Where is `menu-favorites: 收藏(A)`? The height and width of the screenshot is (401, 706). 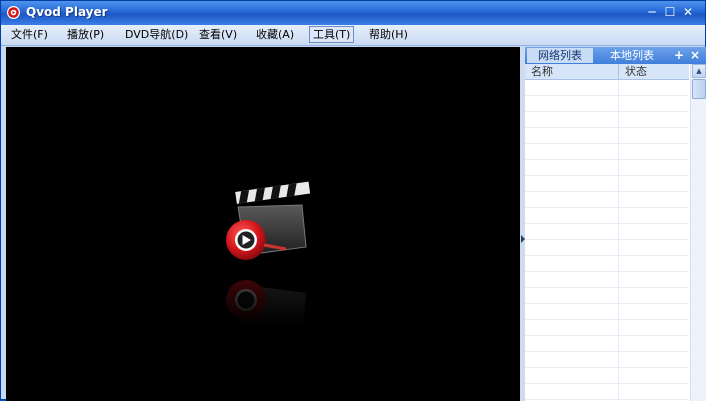 menu-favorites: 收藏(A) is located at coordinates (275, 35).